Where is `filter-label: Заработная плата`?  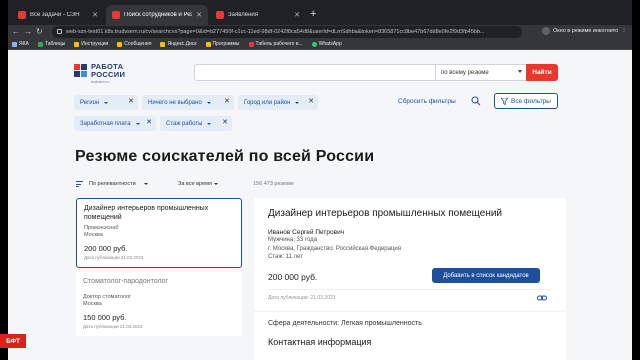
filter-label: Заработная плата is located at coordinates (105, 123).